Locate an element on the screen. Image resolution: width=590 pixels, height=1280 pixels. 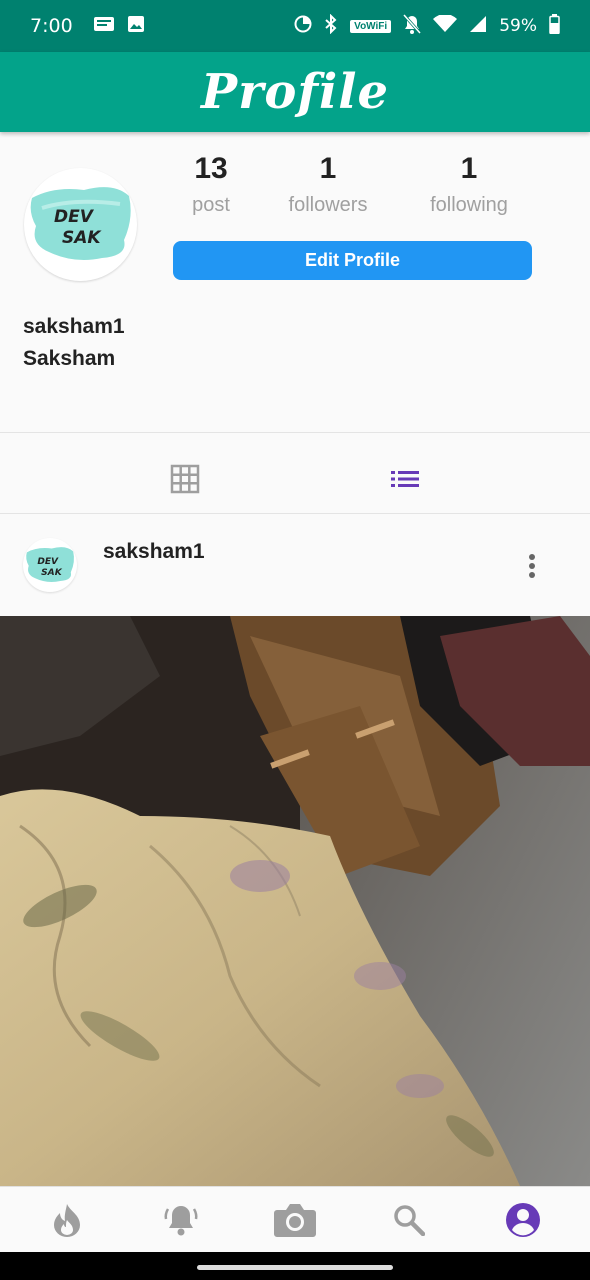
post-avatar-line2: SAK is located at coordinates (52, 573).